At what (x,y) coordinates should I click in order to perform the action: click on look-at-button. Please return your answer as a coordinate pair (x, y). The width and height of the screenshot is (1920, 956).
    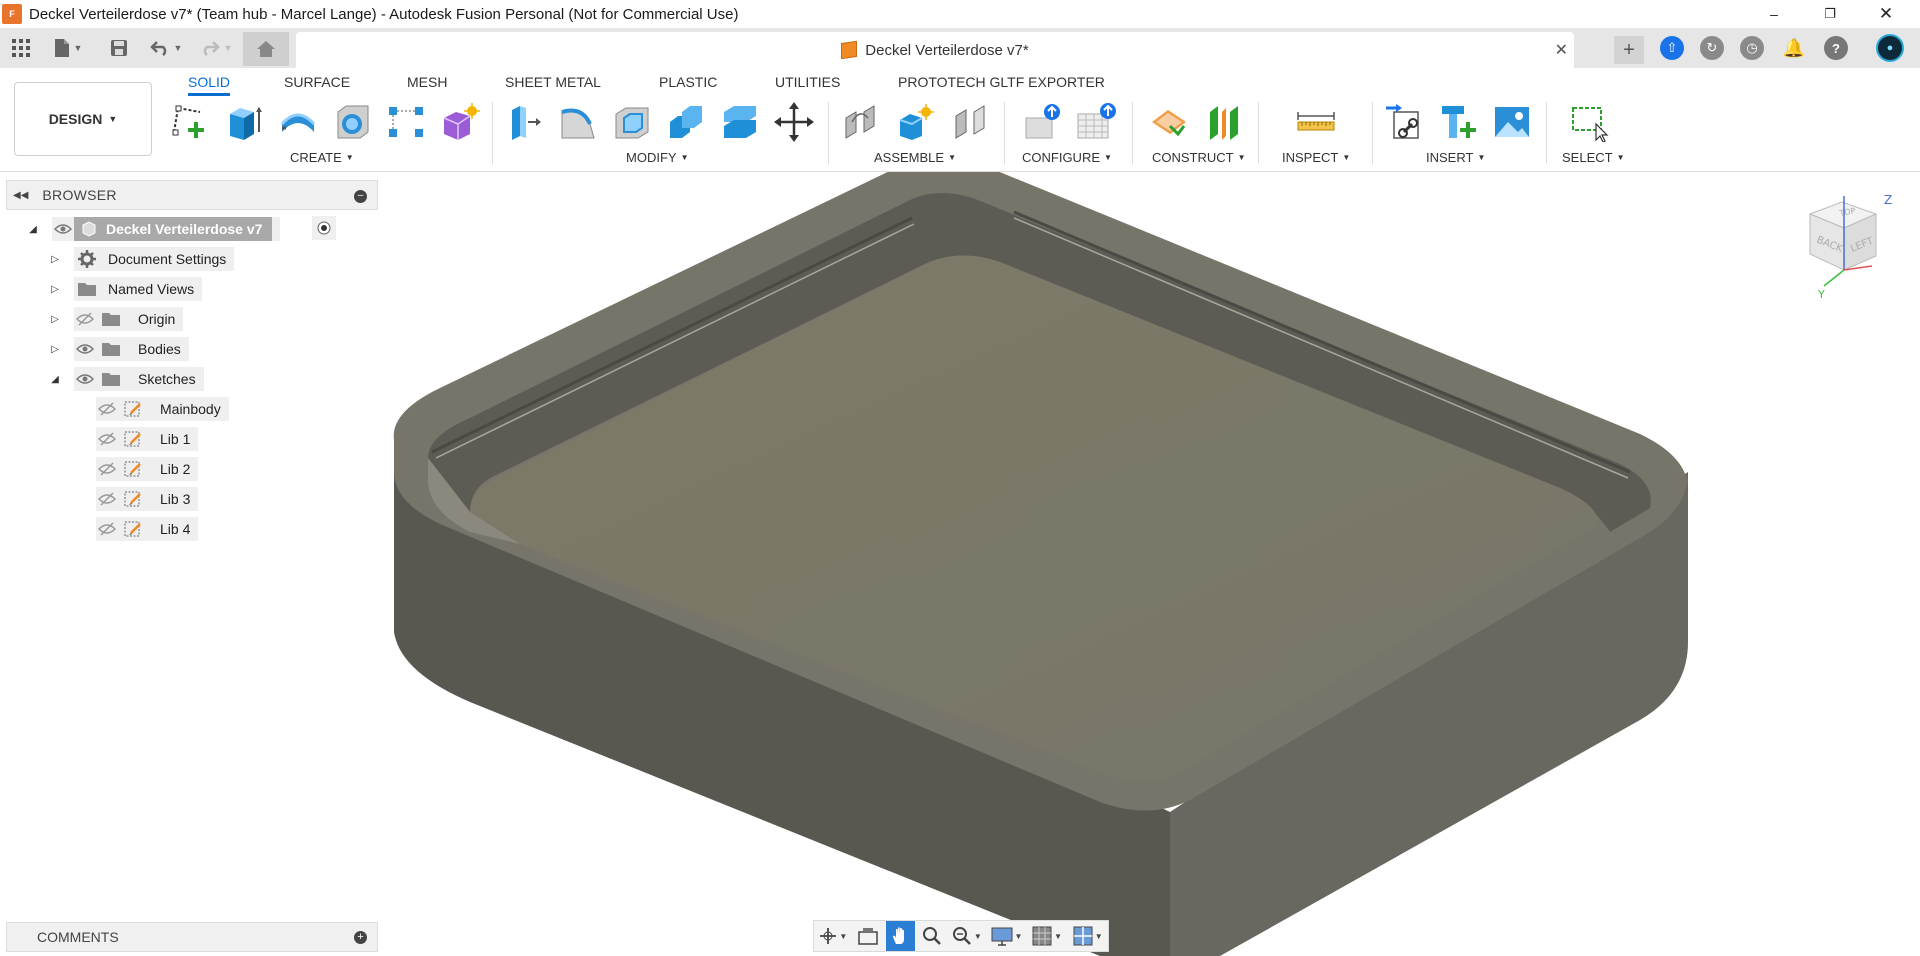
    Looking at the image, I should click on (868, 936).